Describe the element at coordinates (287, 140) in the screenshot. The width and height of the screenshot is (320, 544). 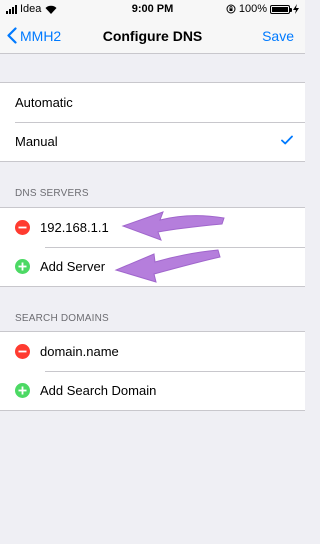
I see `checkmark-icon` at that location.